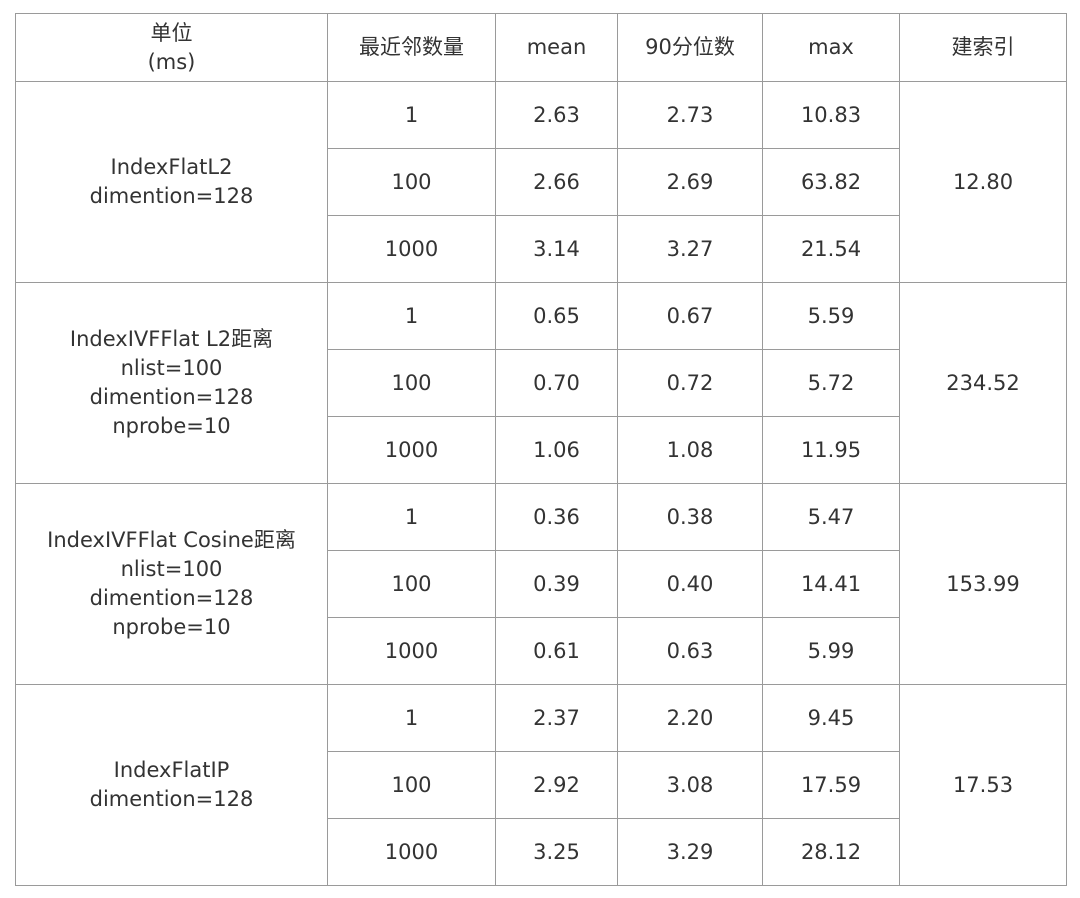  What do you see at coordinates (690, 316) in the screenshot?
I see `p90-cell: 0.67` at bounding box center [690, 316].